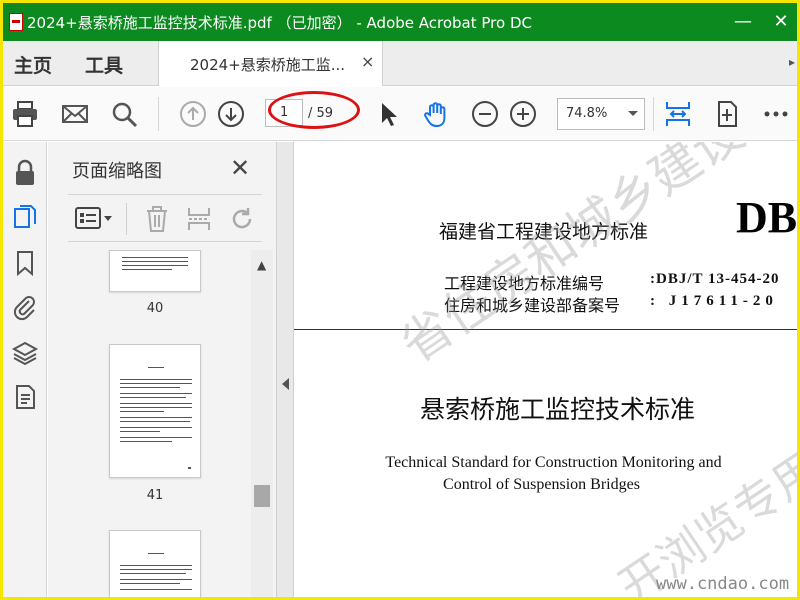  I want to click on tab-scroll-right-icon: ▸, so click(793, 65).